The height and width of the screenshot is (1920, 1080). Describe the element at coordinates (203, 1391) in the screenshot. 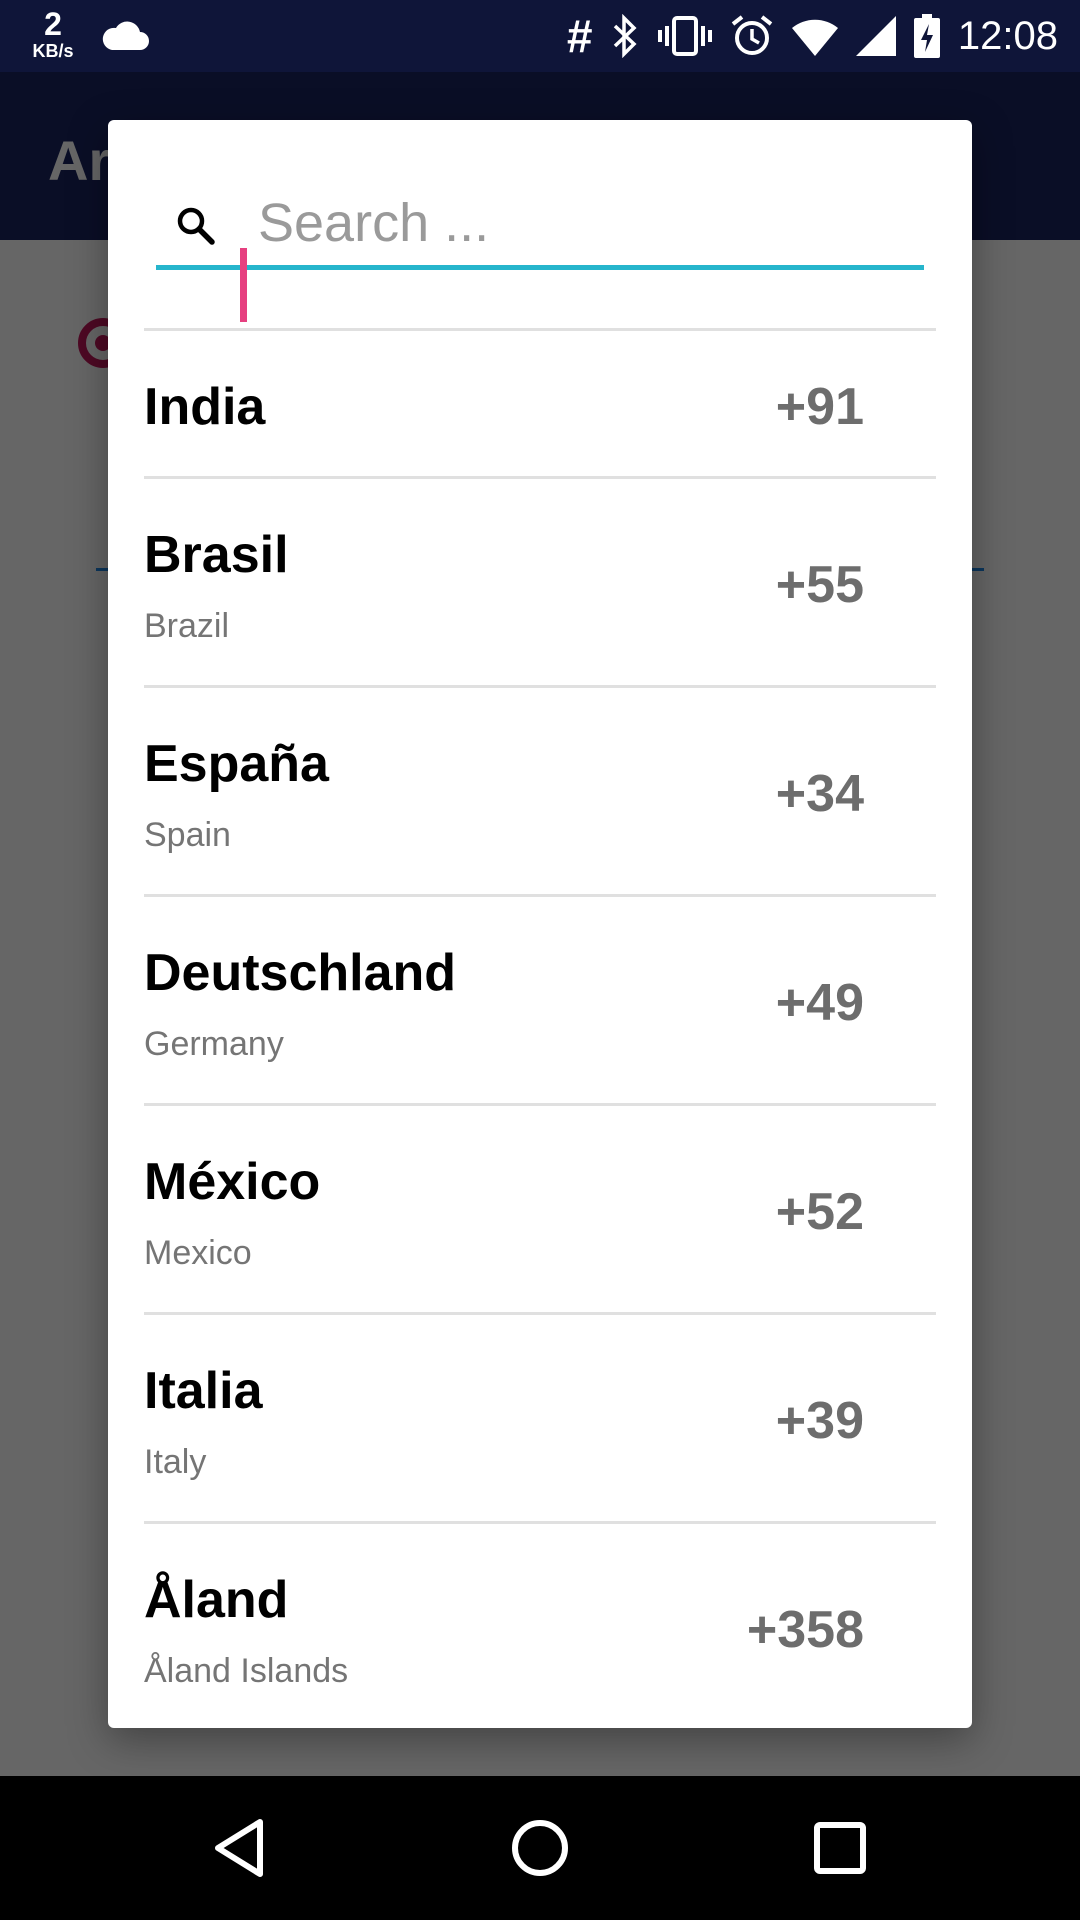

I see `country-name: Italia` at that location.